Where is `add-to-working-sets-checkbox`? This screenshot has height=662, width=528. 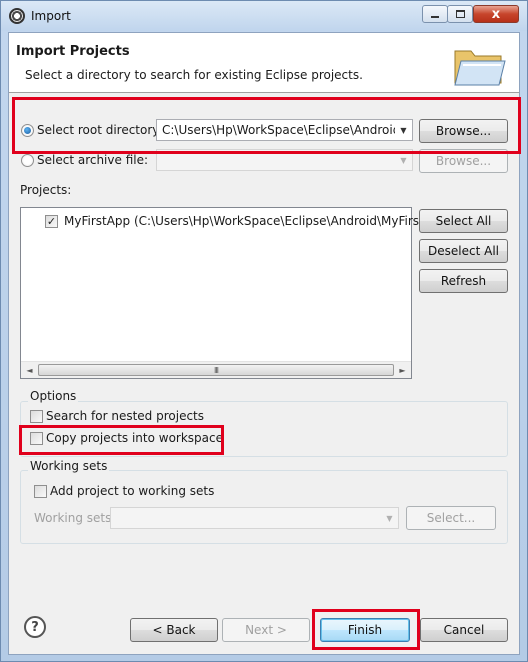
add-to-working-sets-checkbox is located at coordinates (40, 491).